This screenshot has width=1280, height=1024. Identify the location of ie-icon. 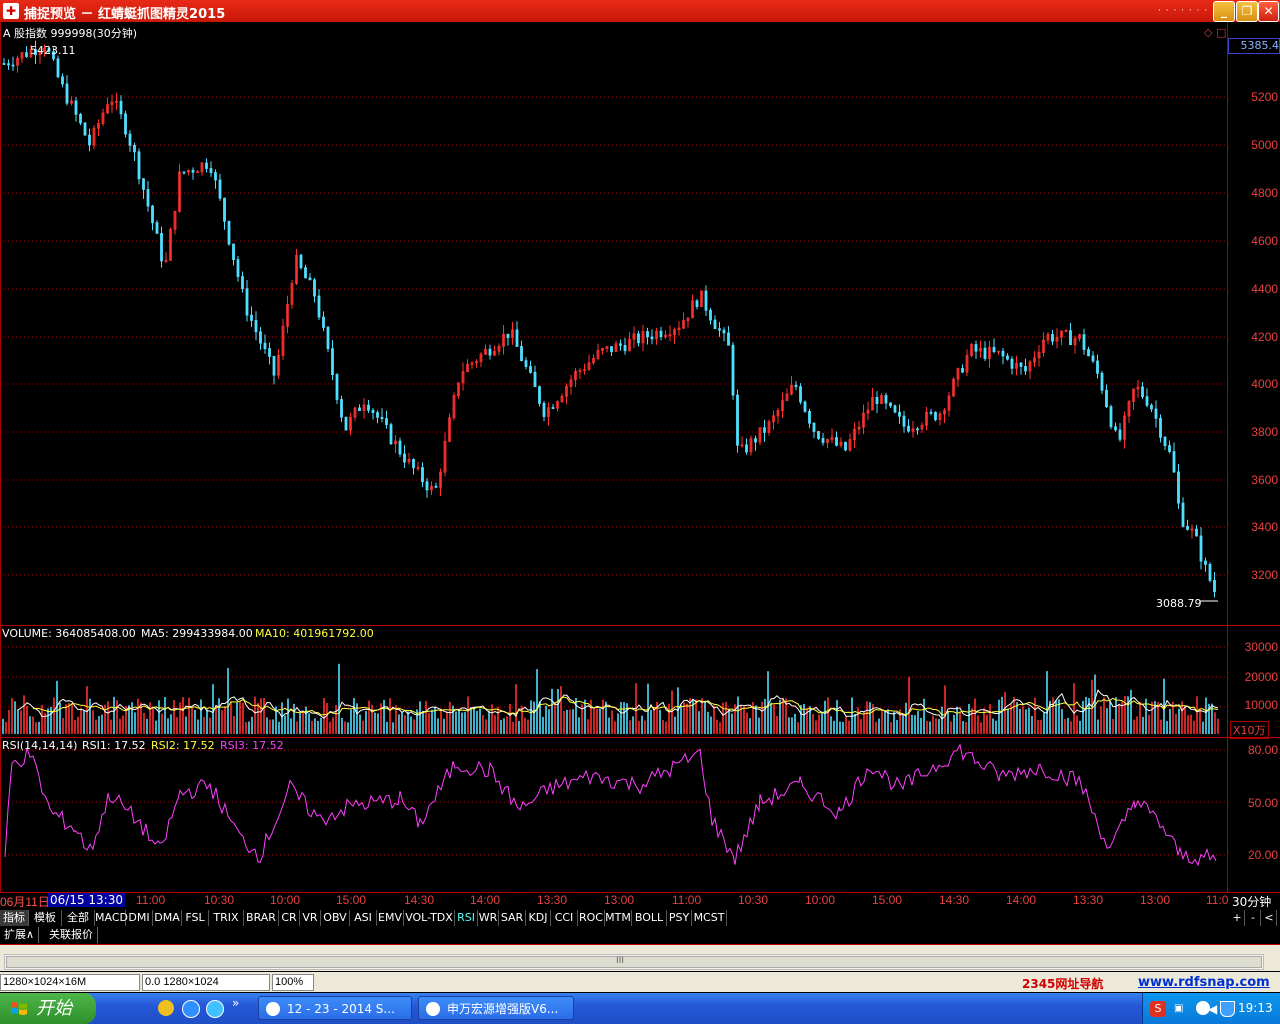
(191, 1009).